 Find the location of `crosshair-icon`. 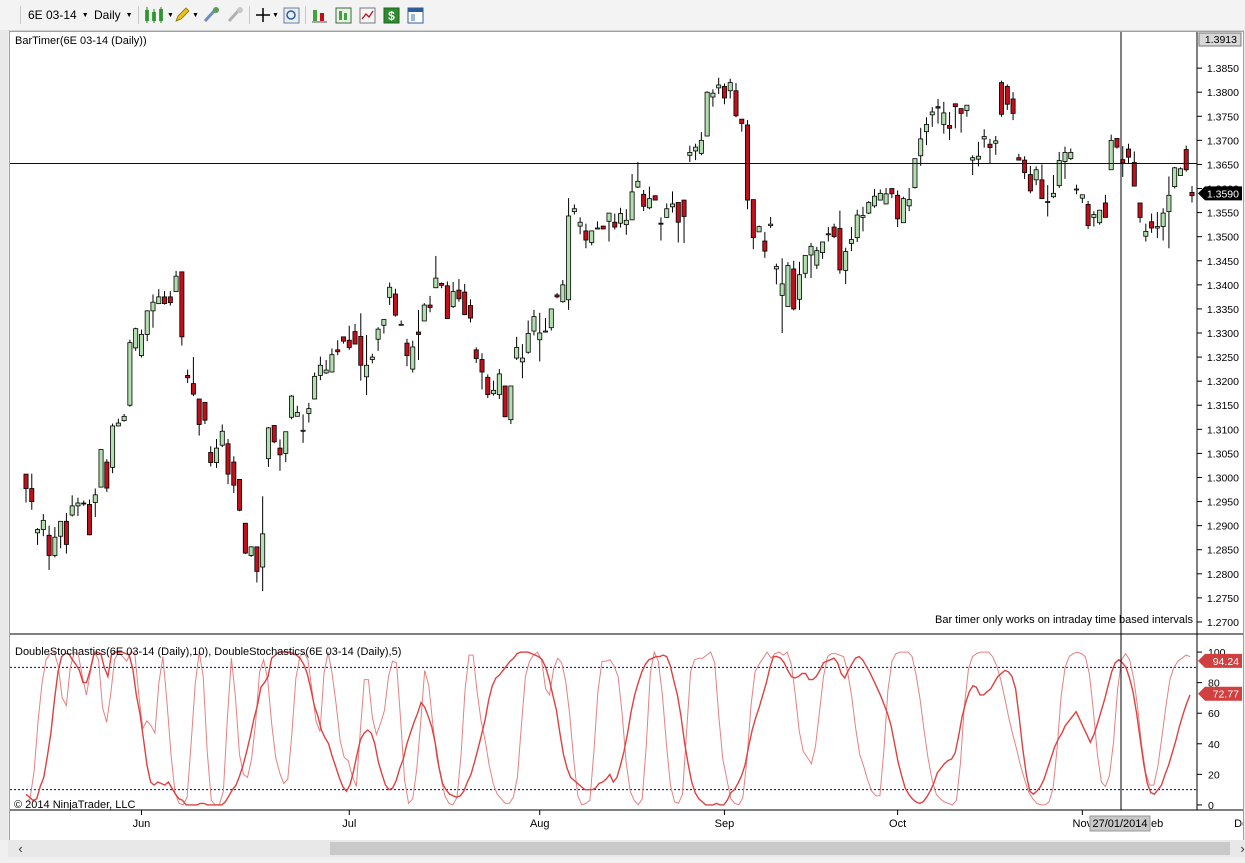

crosshair-icon is located at coordinates (263, 15).